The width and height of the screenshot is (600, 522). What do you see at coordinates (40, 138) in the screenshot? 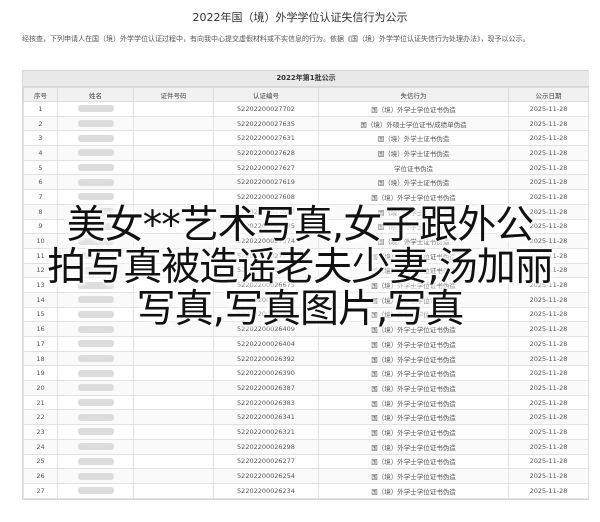
I see `table-cell: 3` at bounding box center [40, 138].